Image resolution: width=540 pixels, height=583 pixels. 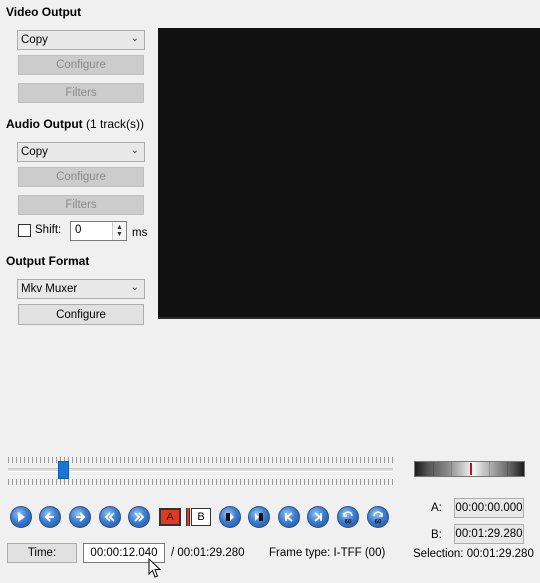 What do you see at coordinates (24, 230) in the screenshot?
I see `shift-checkbox` at bounding box center [24, 230].